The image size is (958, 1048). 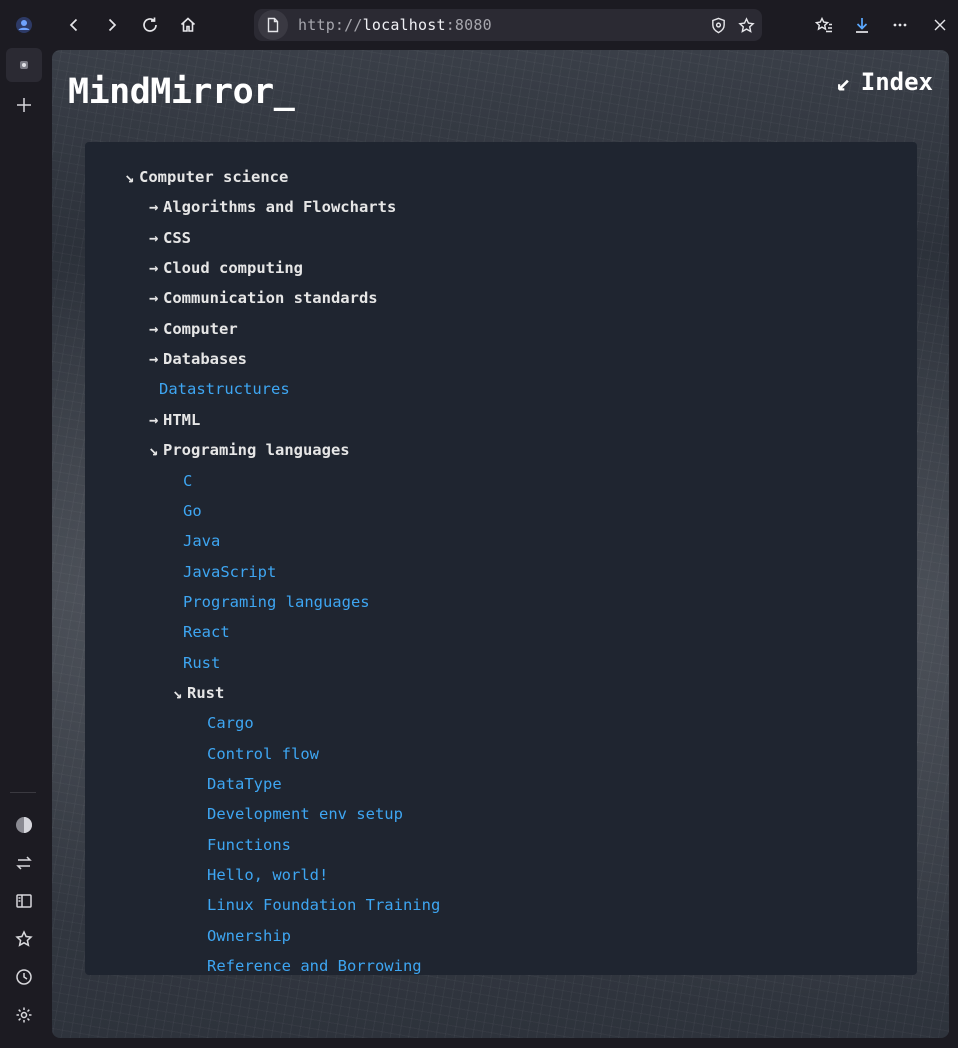 What do you see at coordinates (177, 237) in the screenshot?
I see `tree-item-label: CSS` at bounding box center [177, 237].